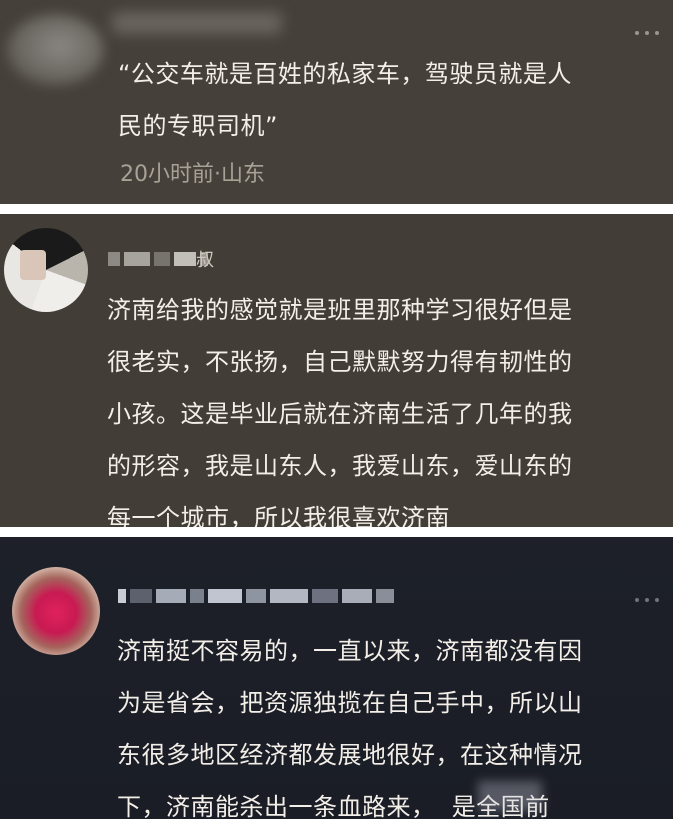 Image resolution: width=673 pixels, height=819 pixels. I want to click on username-char: 叔, so click(205, 260).